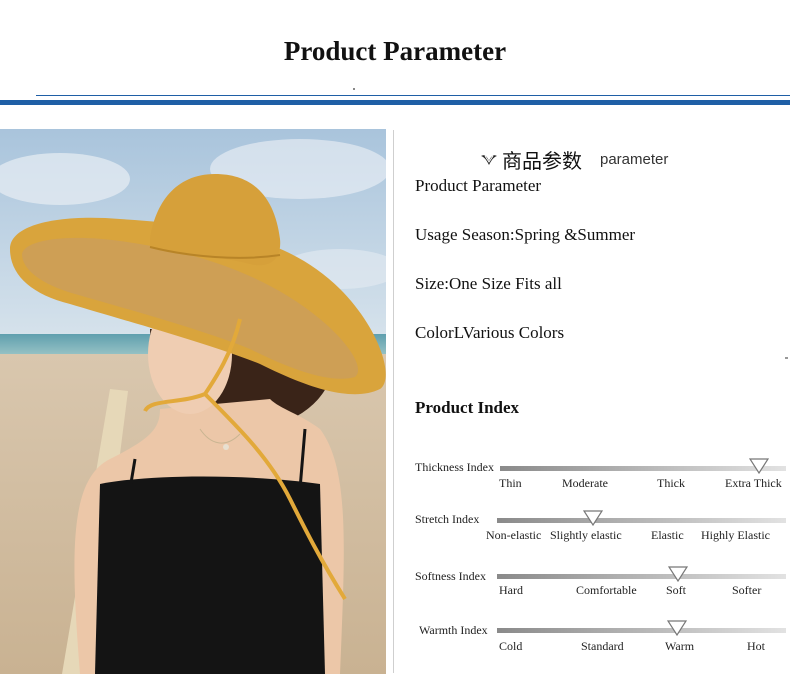  Describe the element at coordinates (641, 520) in the screenshot. I see `stretch-index-bar` at that location.